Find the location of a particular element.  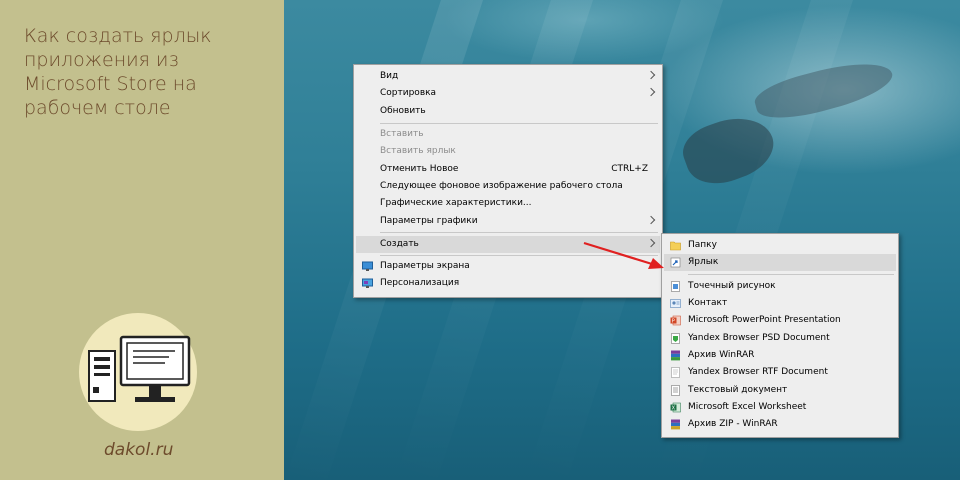

submenu-item-powerpoint: P Microsoft PowerPoint Presentation is located at coordinates (780, 320).